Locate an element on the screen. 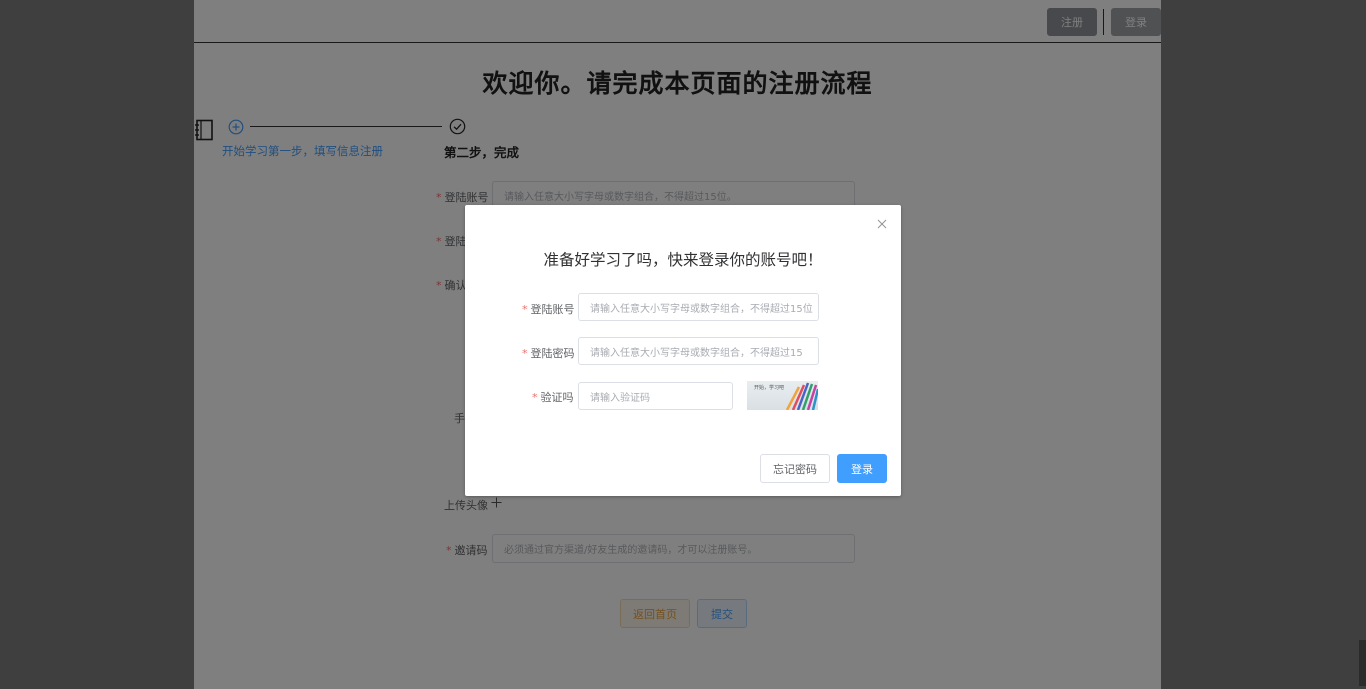 This screenshot has height=689, width=1366. system-tray-widget is located at coordinates (1362, 663).